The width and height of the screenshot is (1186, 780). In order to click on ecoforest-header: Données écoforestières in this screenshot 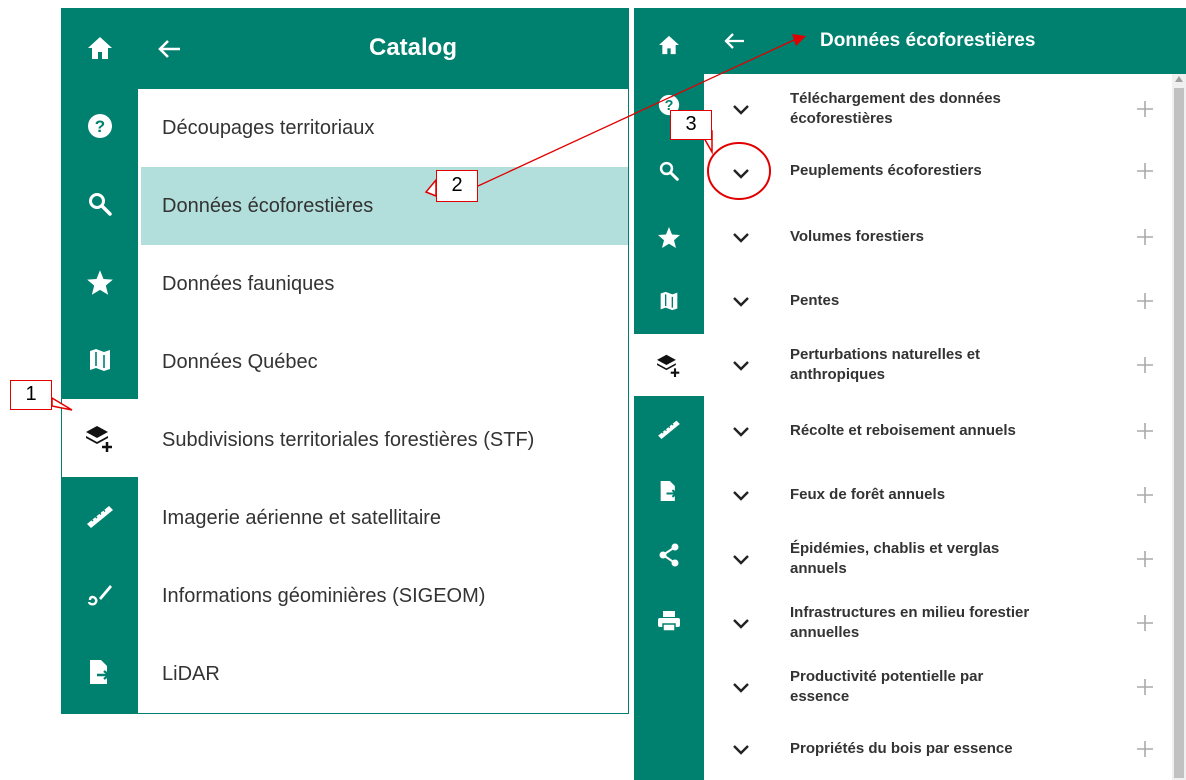, I will do `click(945, 41)`.